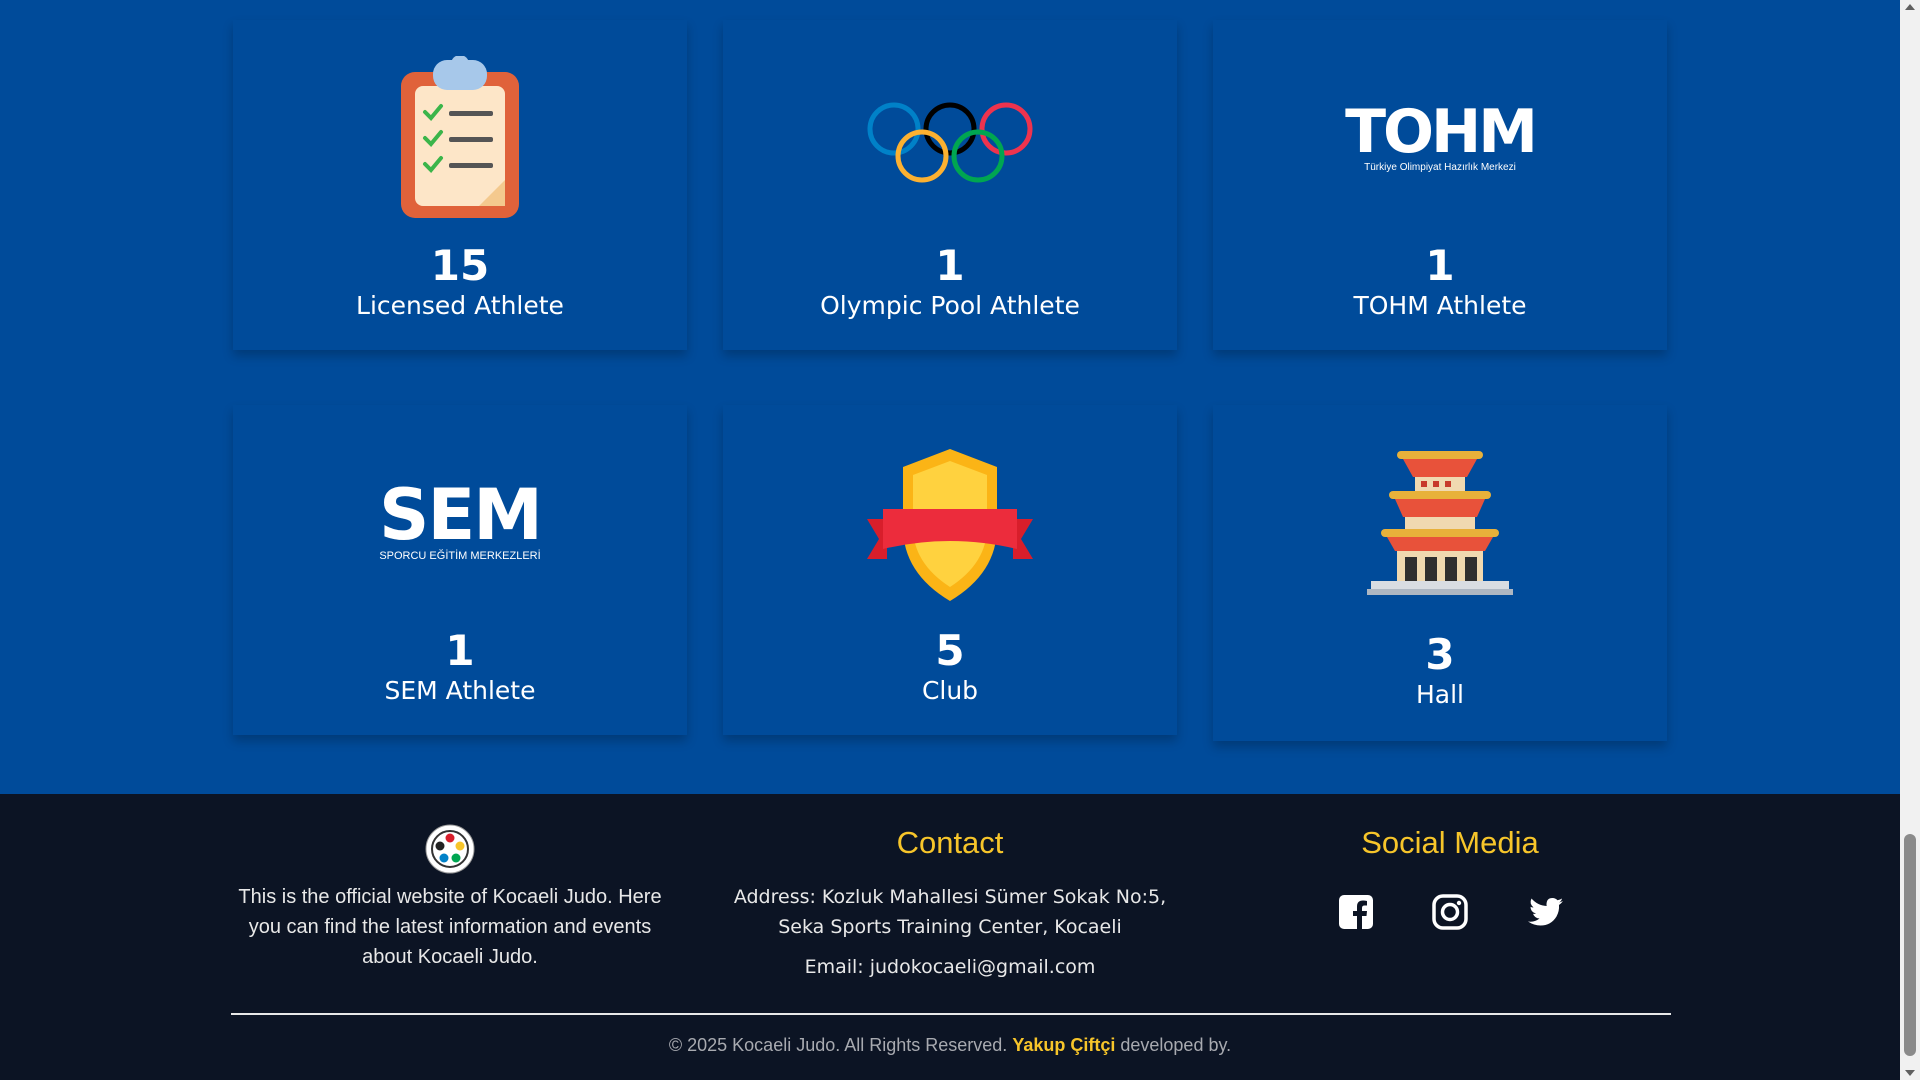  What do you see at coordinates (1440, 521) in the screenshot?
I see `pagoda-hall-icon` at bounding box center [1440, 521].